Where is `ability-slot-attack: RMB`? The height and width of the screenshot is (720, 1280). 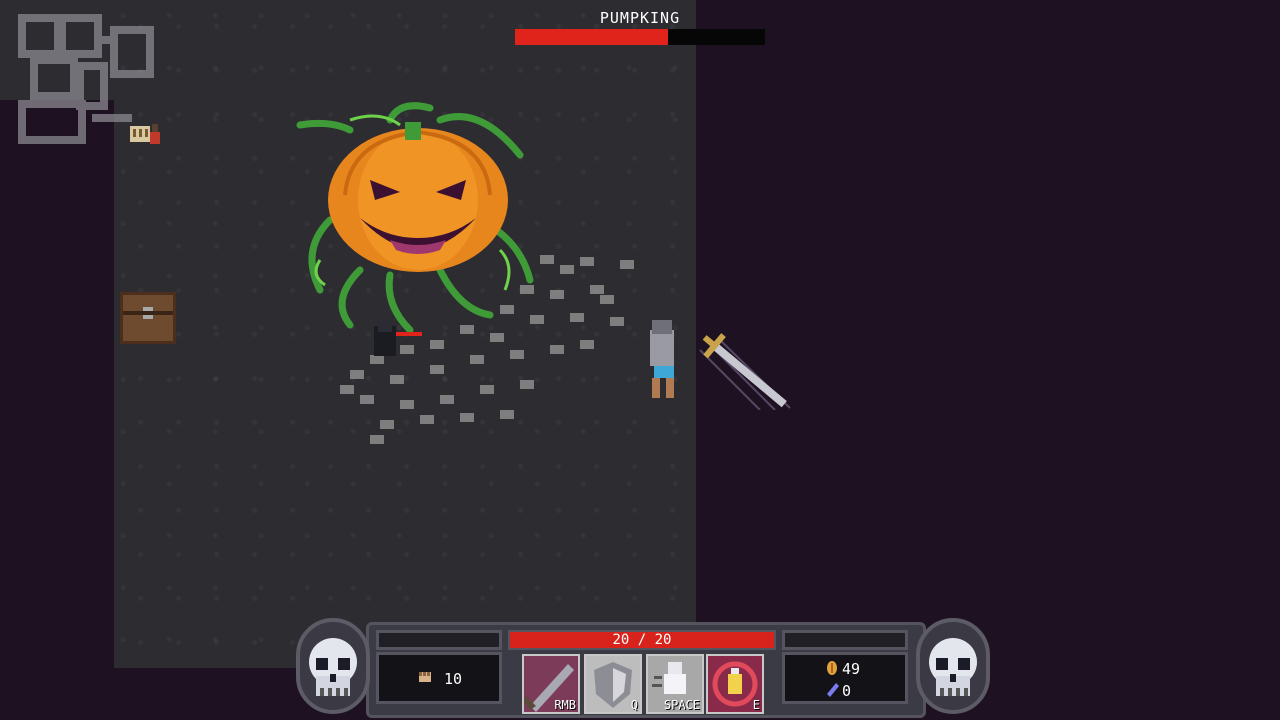
ability-slot-attack: RMB is located at coordinates (551, 684).